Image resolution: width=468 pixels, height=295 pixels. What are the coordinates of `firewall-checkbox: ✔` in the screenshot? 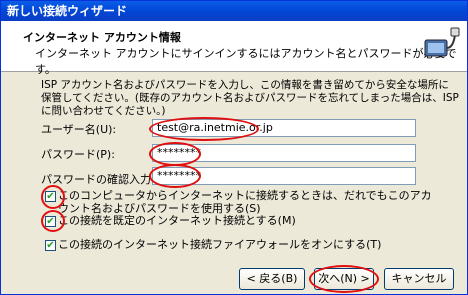 It's located at (50, 245).